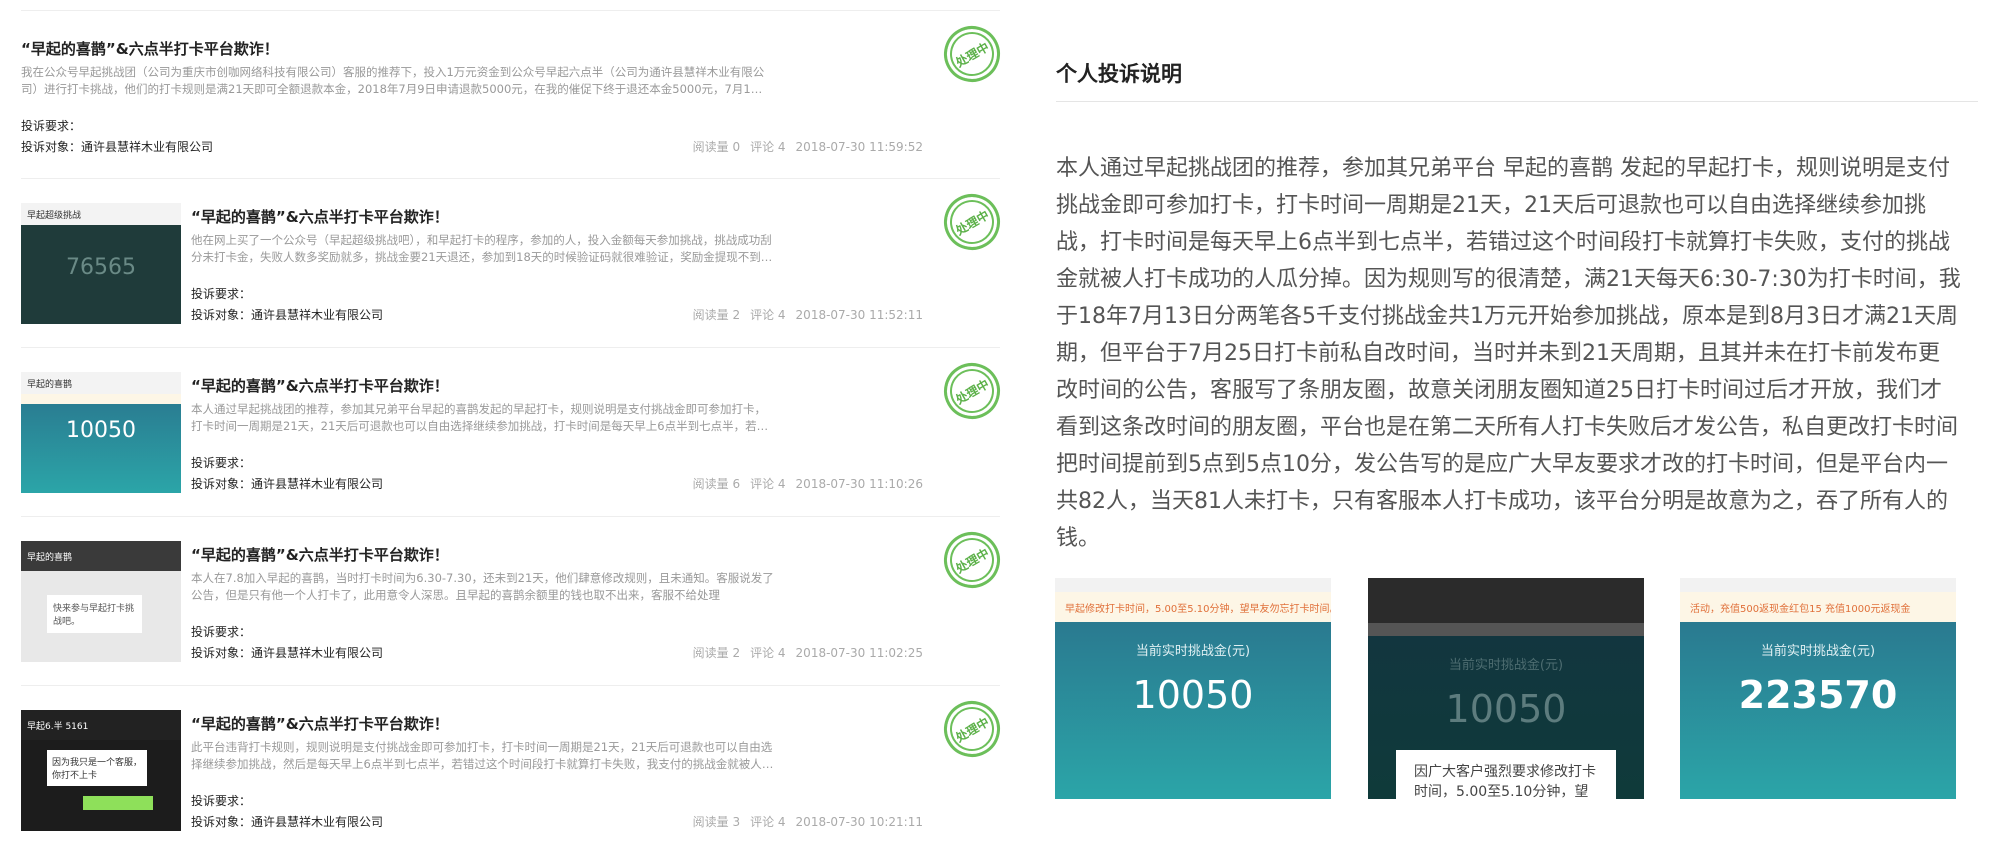 This screenshot has width=2000, height=858. What do you see at coordinates (716, 147) in the screenshot?
I see `read-count: 阅读量 0` at bounding box center [716, 147].